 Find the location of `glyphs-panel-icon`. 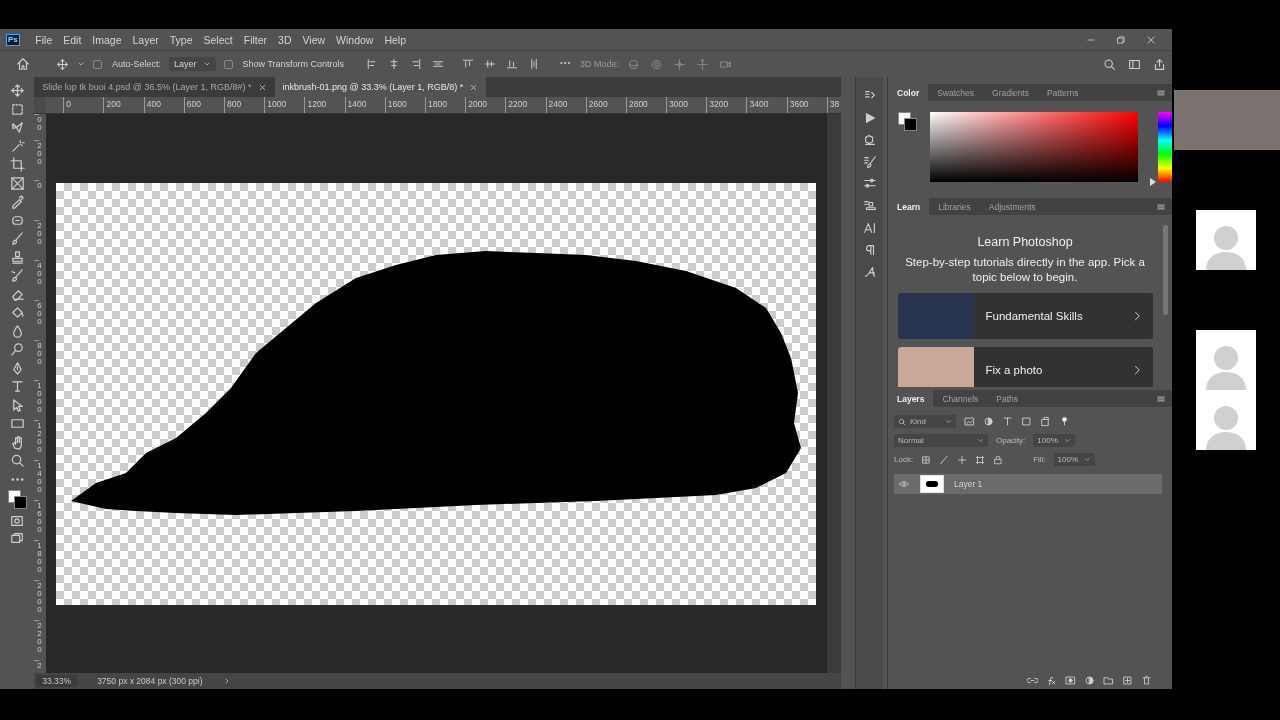

glyphs-panel-icon is located at coordinates (869, 272).